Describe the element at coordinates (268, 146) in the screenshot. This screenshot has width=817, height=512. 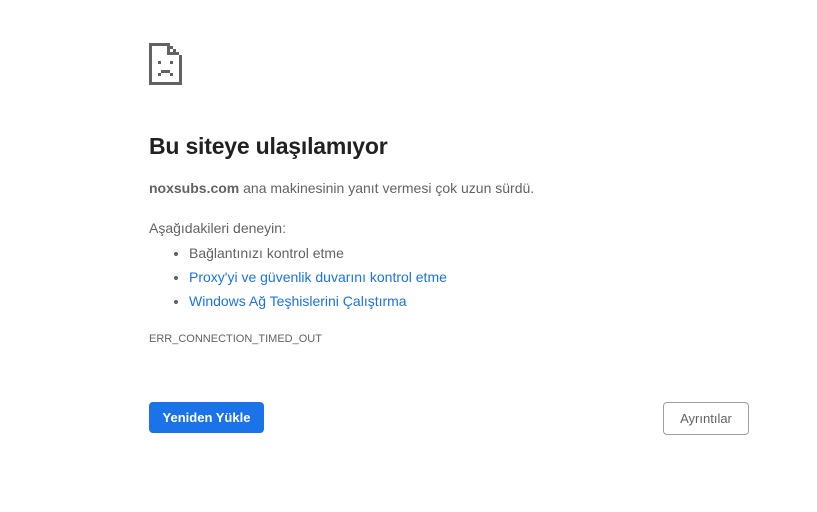
I see `page-title: Bu siteye ulaşılamıyor` at that location.